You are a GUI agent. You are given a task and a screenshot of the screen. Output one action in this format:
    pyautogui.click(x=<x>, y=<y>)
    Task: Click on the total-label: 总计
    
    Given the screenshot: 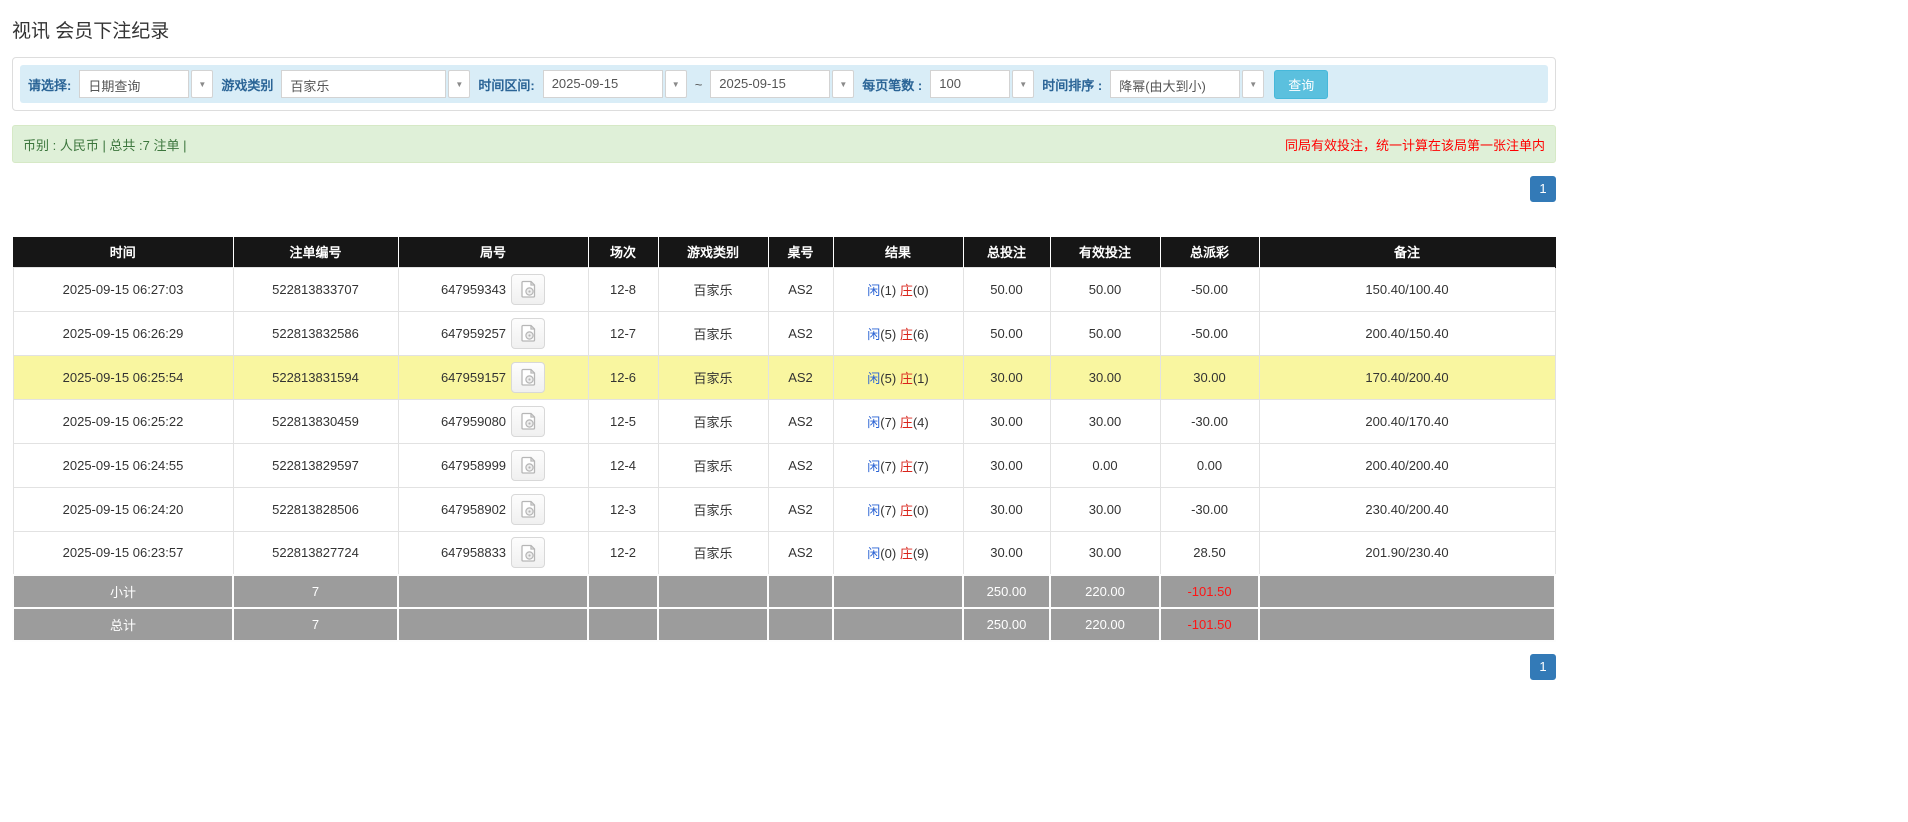 What is the action you would take?
    pyautogui.click(x=123, y=624)
    